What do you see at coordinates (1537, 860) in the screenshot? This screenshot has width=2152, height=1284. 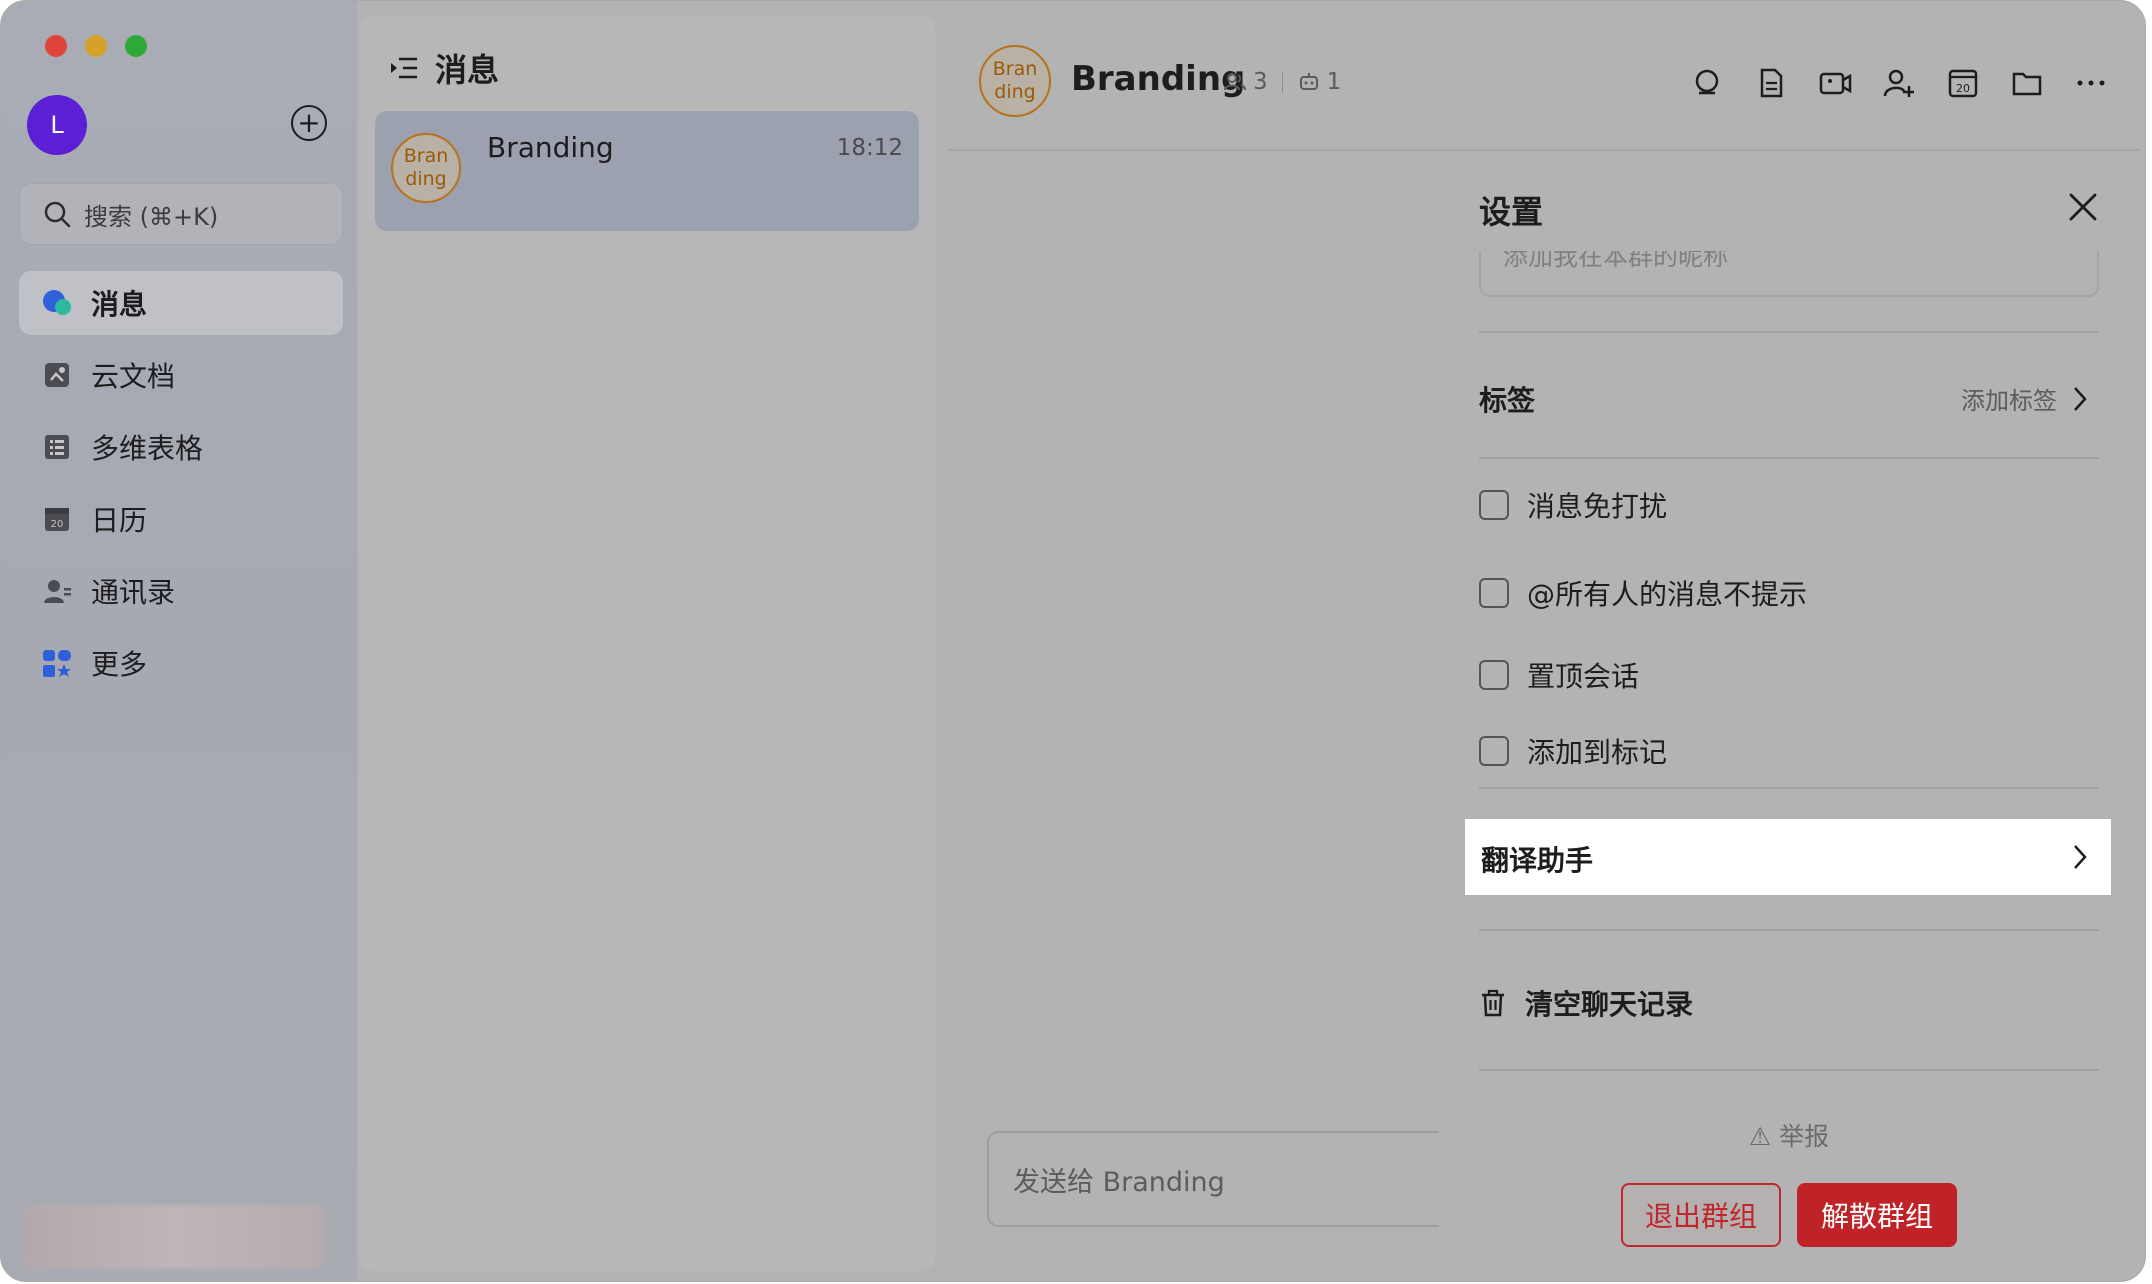 I see `translate-label: 翻译助手` at bounding box center [1537, 860].